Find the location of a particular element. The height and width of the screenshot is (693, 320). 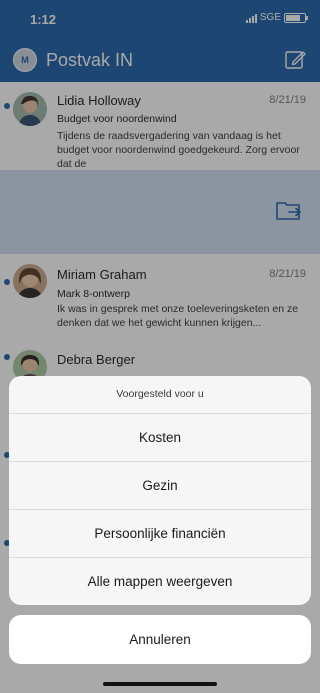

home-indicator is located at coordinates (160, 684).